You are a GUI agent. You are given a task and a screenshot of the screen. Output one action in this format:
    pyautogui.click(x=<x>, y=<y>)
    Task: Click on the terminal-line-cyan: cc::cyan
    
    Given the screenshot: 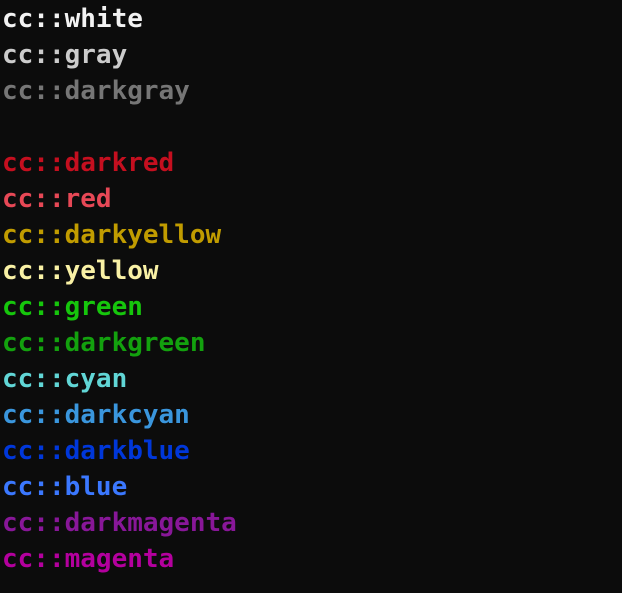 What is the action you would take?
    pyautogui.click(x=65, y=379)
    